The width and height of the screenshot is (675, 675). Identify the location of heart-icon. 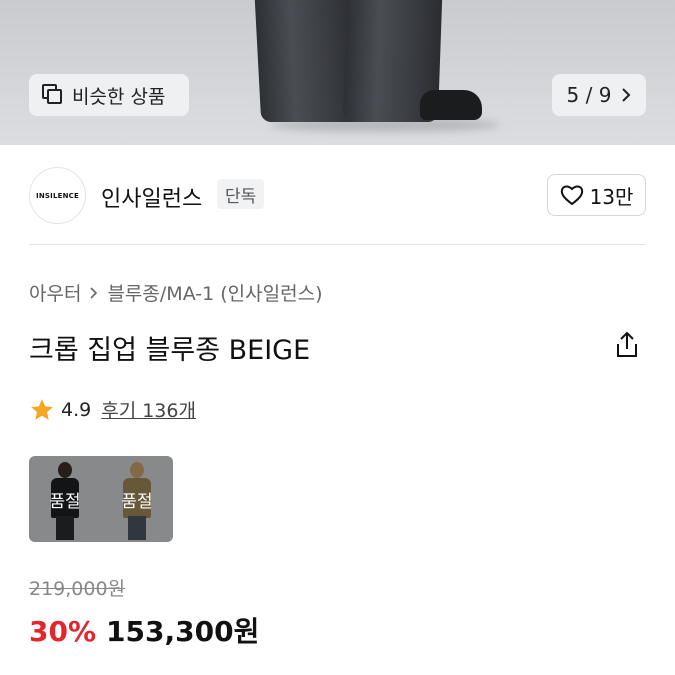
(571, 195).